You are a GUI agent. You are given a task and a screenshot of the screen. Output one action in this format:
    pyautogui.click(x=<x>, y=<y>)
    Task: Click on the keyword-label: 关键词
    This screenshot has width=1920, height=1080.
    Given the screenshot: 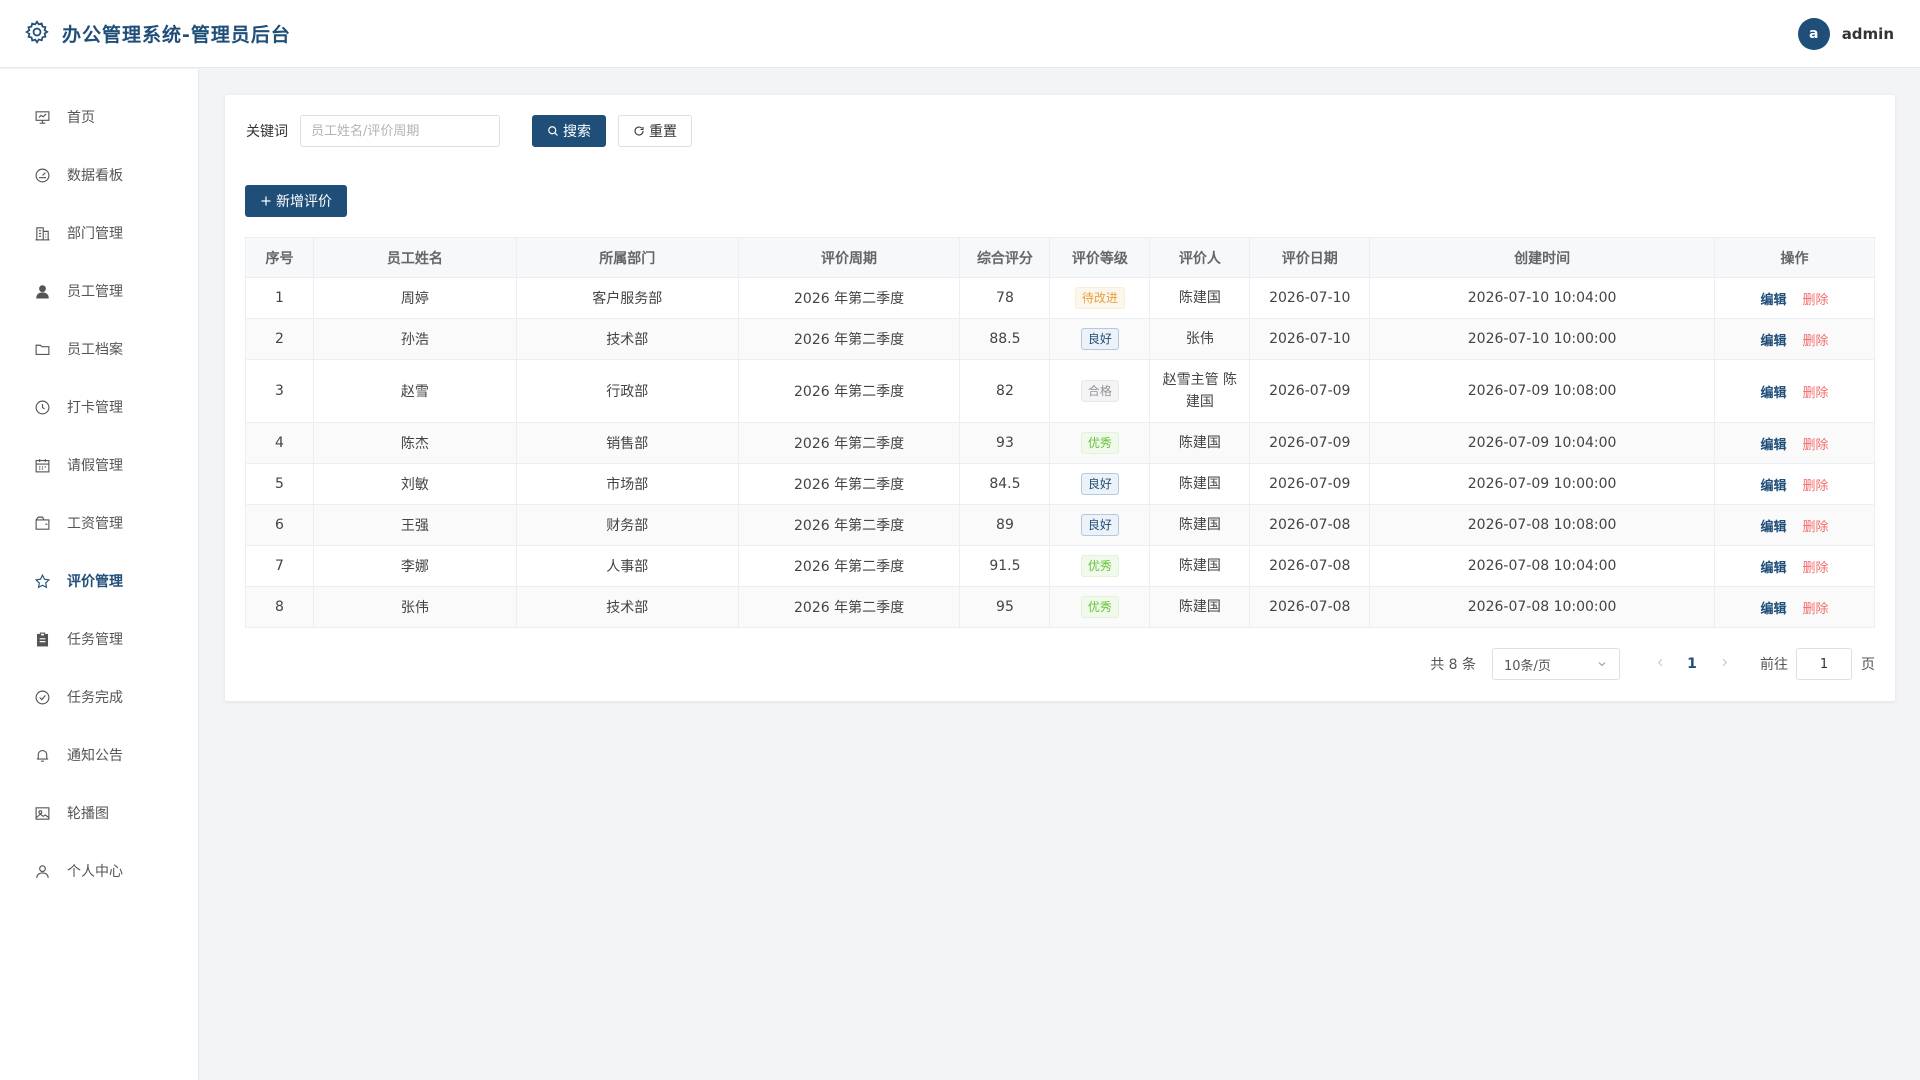 What is the action you would take?
    pyautogui.click(x=267, y=132)
    